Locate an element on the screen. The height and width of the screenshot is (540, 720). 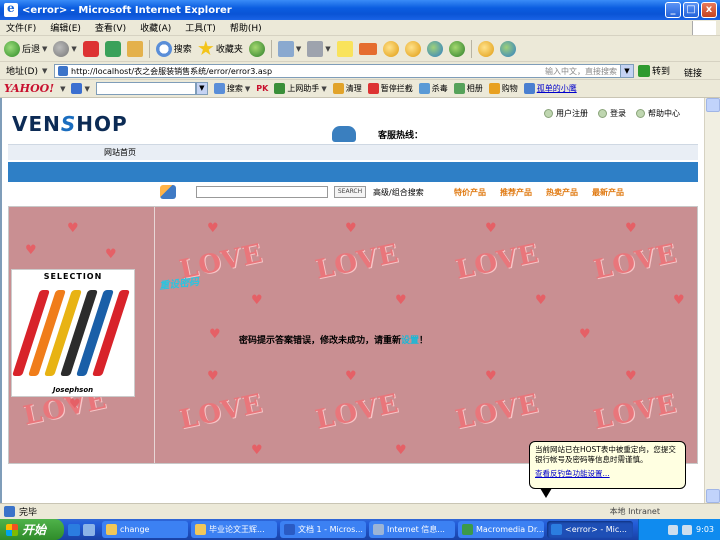
yahoo-search-dropdown: ▼ is located at coordinates (201, 88).